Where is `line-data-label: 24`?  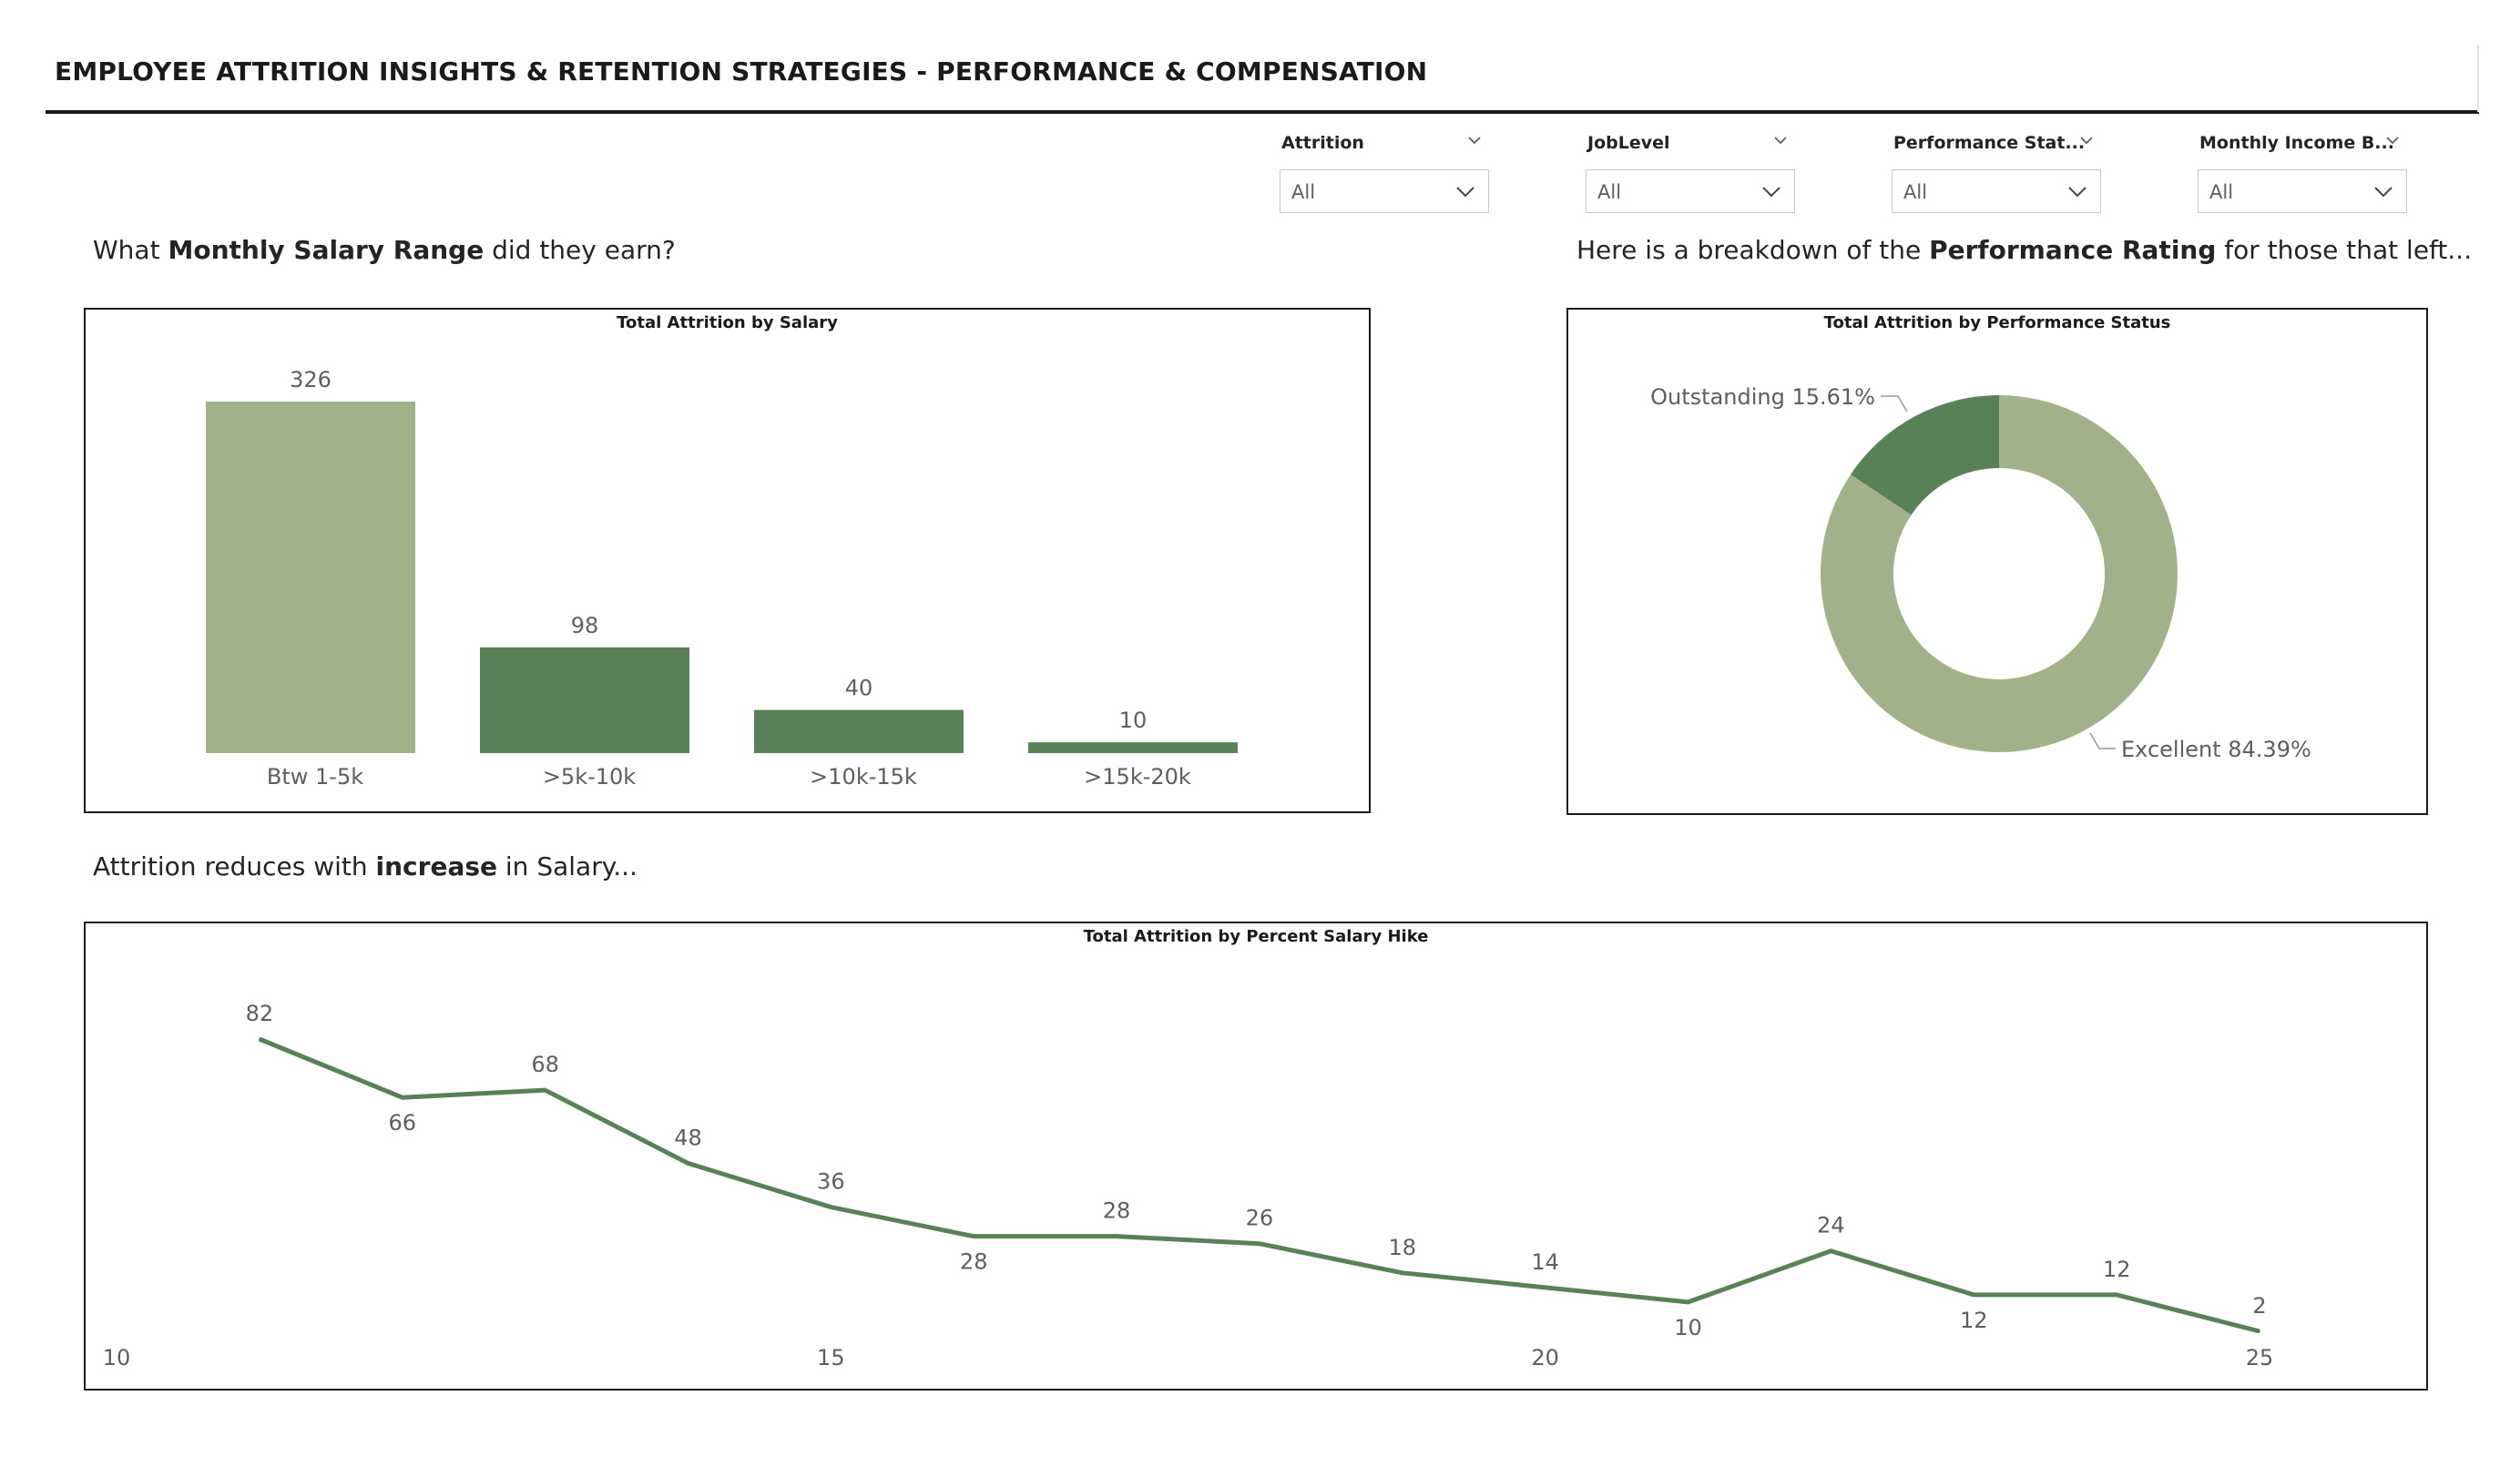
line-data-label: 24 is located at coordinates (1831, 1226).